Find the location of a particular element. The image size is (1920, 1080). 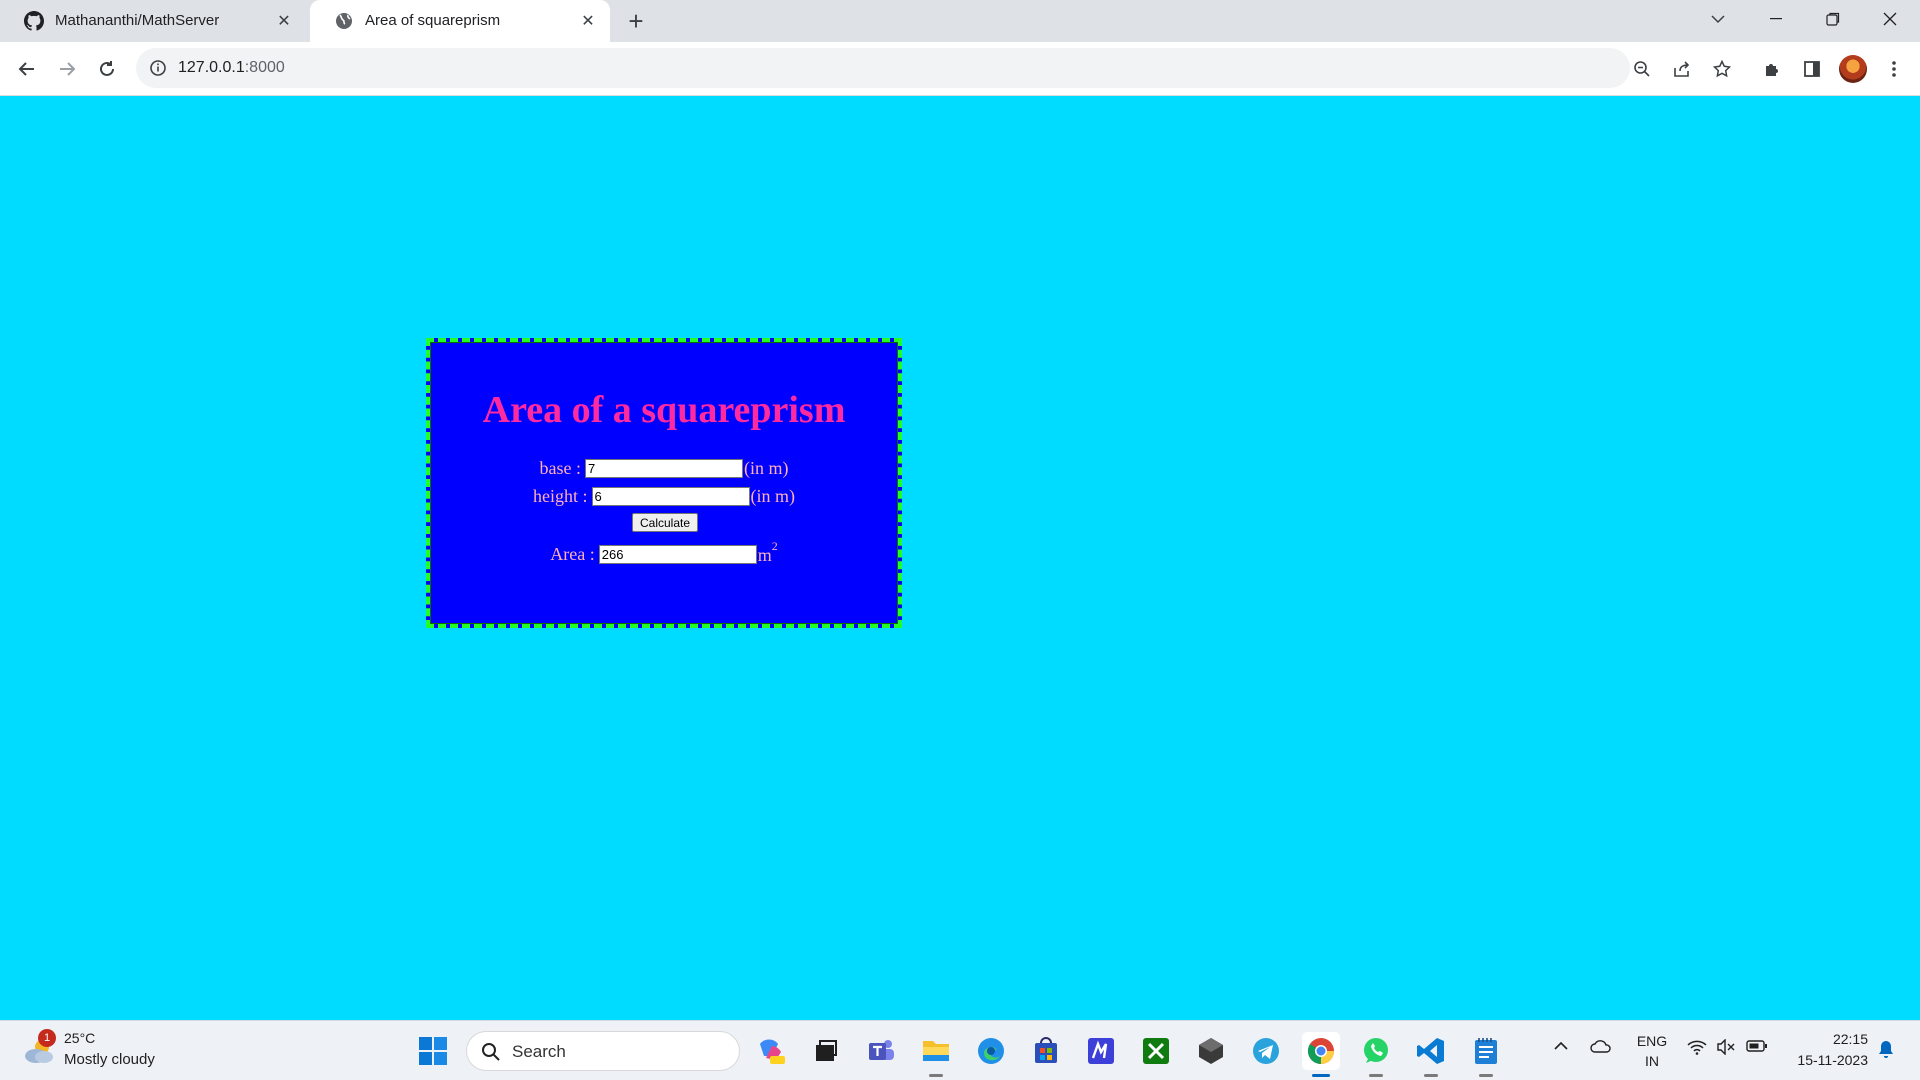

tab-area-of-squareprism: Area of squareprism ✕ is located at coordinates (460, 21).